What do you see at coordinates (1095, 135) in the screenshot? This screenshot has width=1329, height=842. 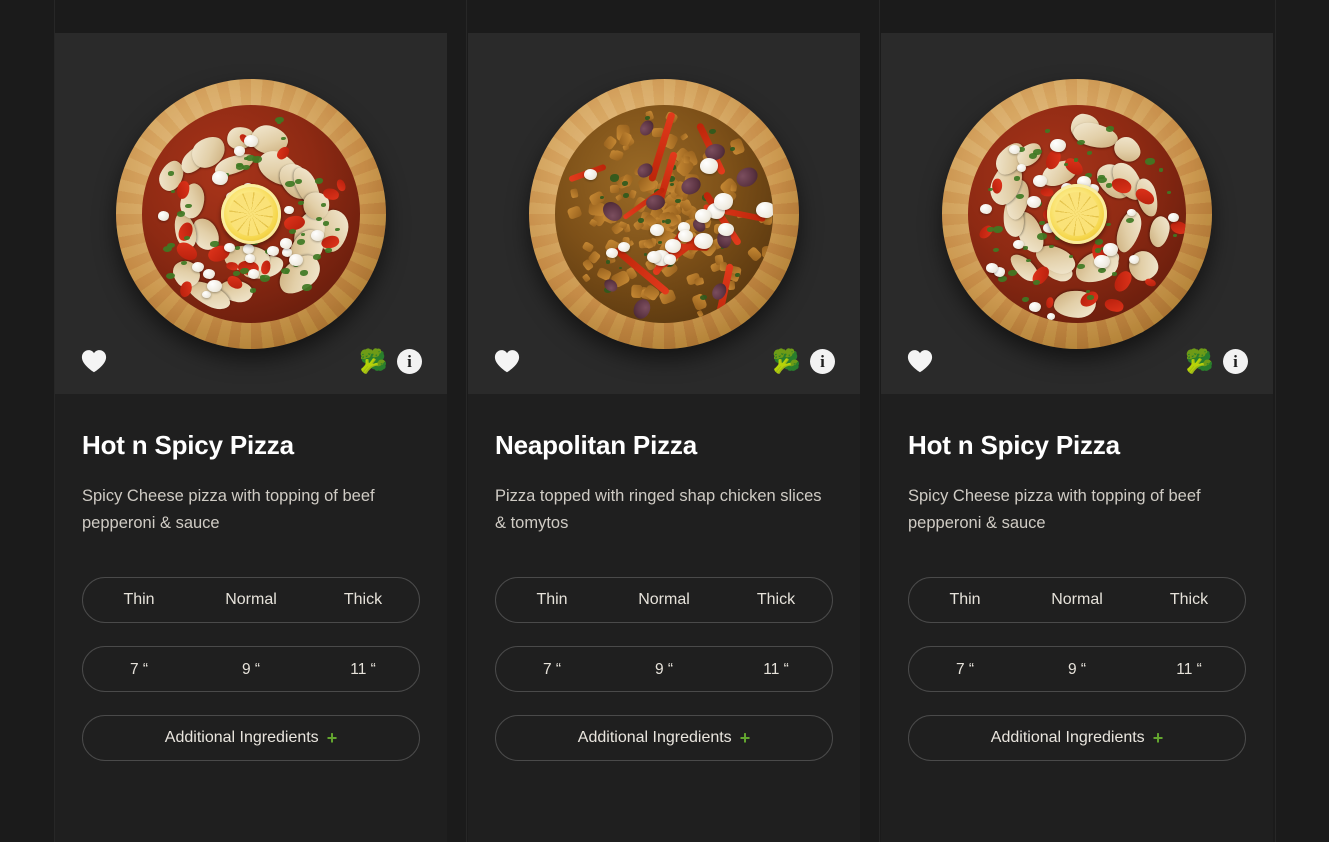 I see `topping-chicken` at bounding box center [1095, 135].